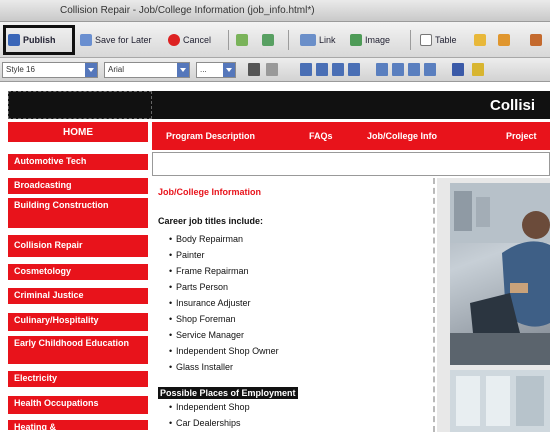 This screenshot has width=550, height=432. Describe the element at coordinates (78, 297) in the screenshot. I see `sidebar-item-criminal-justice: Criminal Justice` at that location.